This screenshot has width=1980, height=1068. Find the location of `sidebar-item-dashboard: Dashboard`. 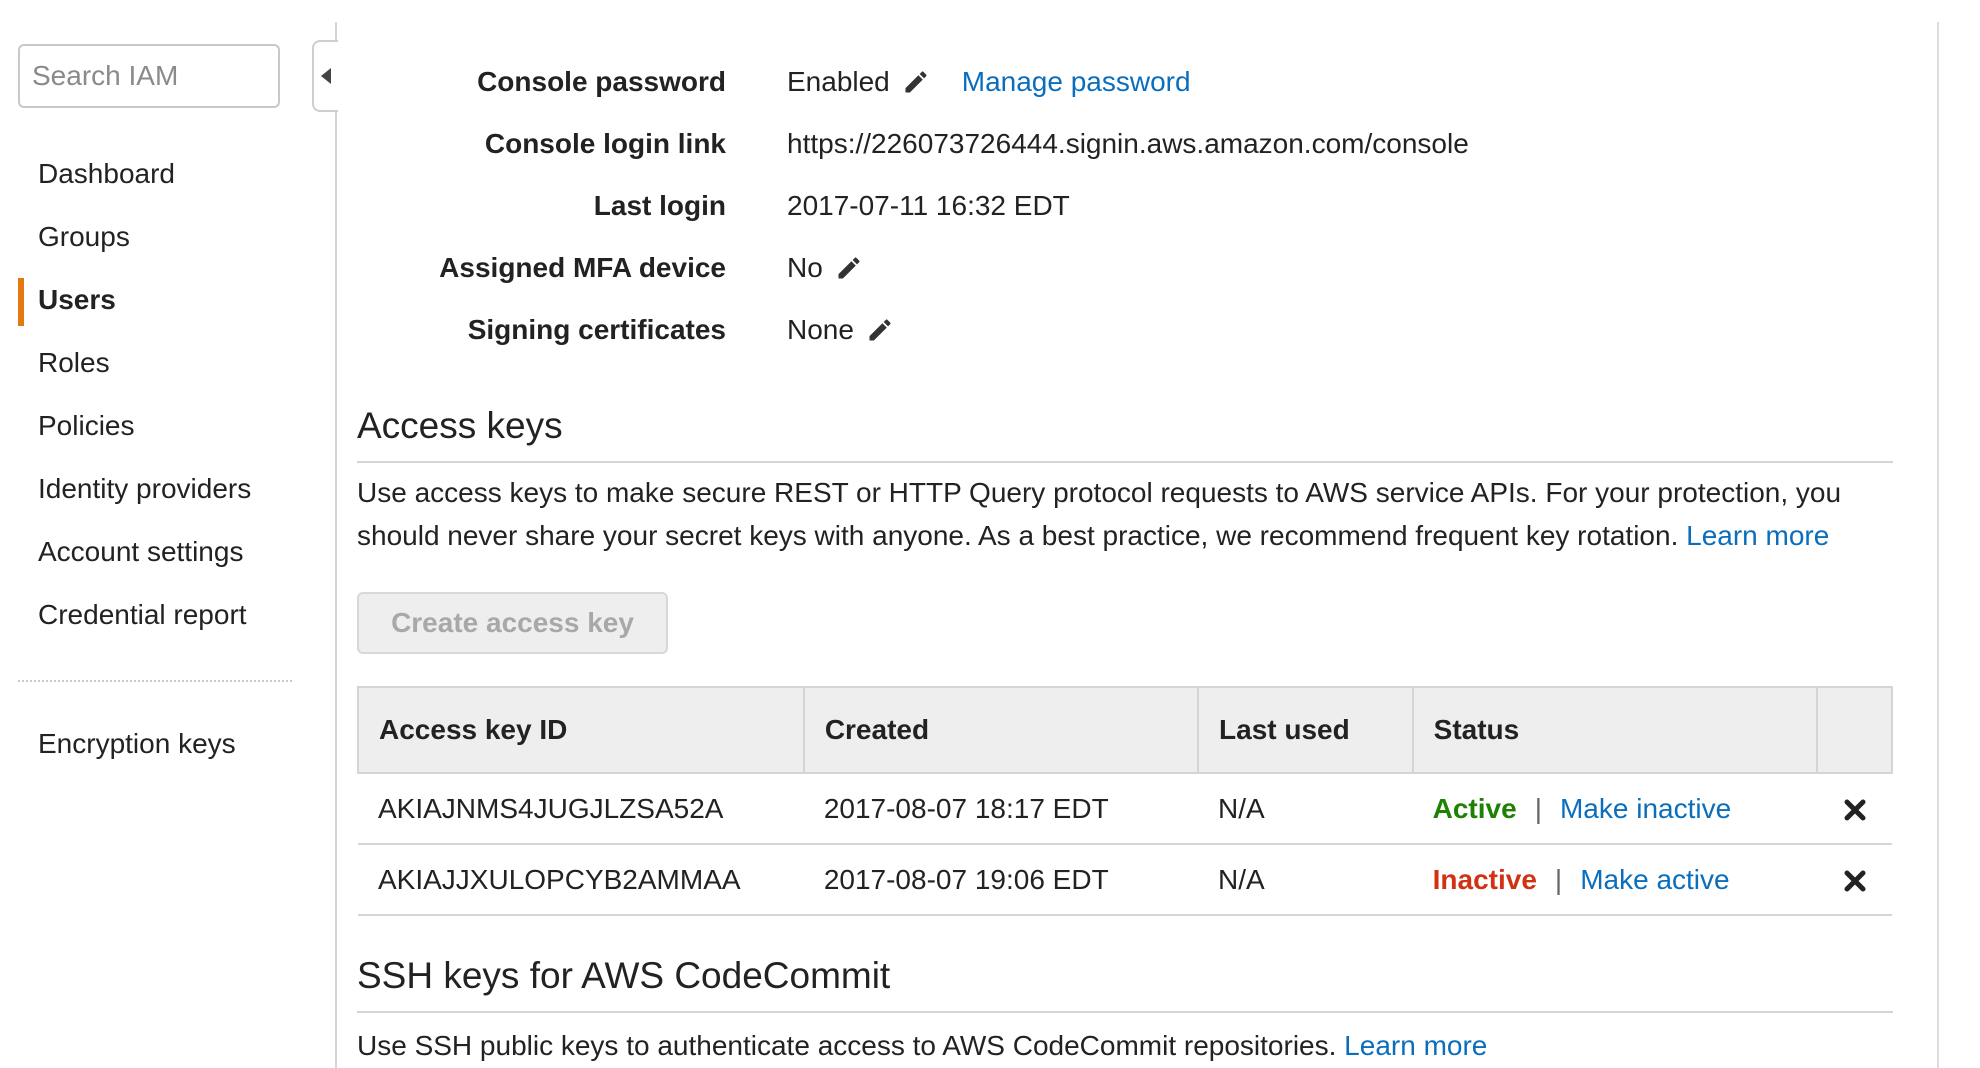

sidebar-item-dashboard: Dashboard is located at coordinates (150, 179).